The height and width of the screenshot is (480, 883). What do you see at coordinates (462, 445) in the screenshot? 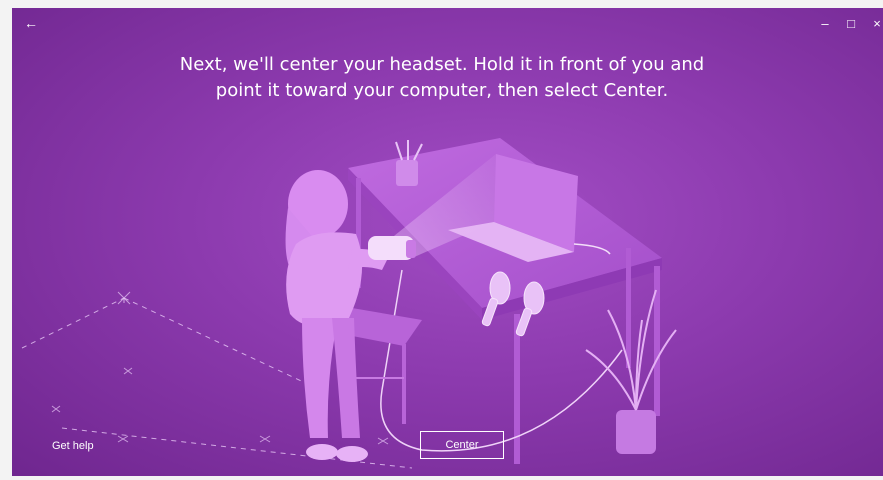
I see `center-button: Center` at bounding box center [462, 445].